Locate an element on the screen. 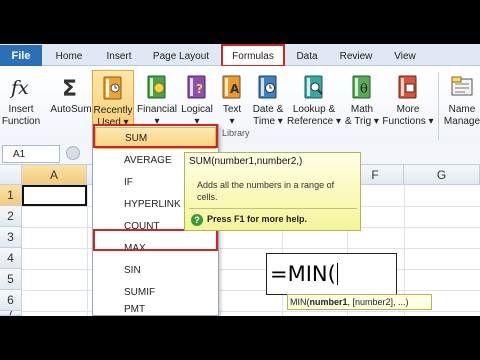 The width and height of the screenshot is (480, 360). help-icon: ? is located at coordinates (197, 220).